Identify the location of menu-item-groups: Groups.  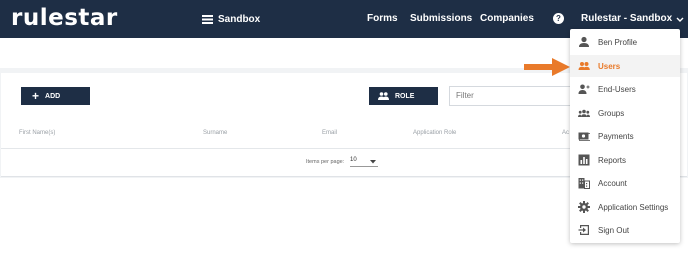
(625, 113).